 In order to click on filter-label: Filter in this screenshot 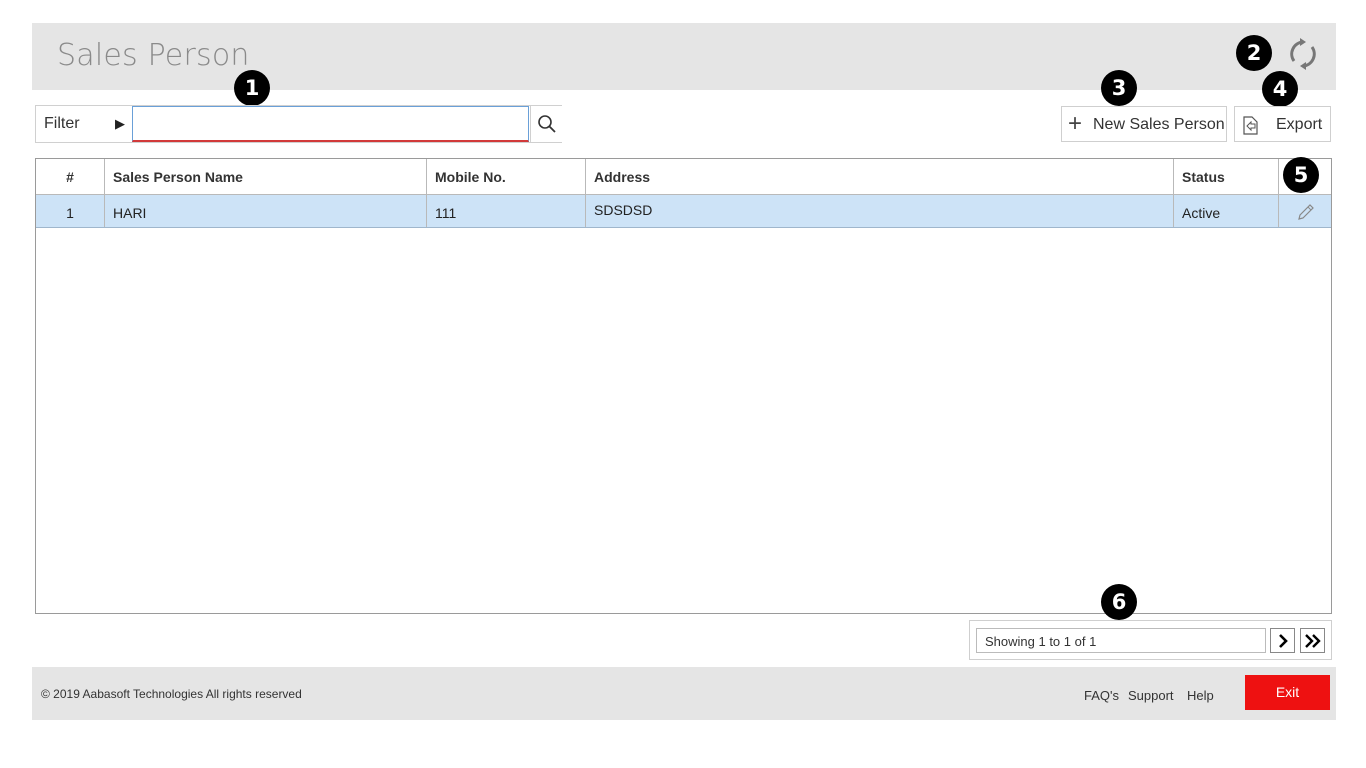, I will do `click(62, 123)`.